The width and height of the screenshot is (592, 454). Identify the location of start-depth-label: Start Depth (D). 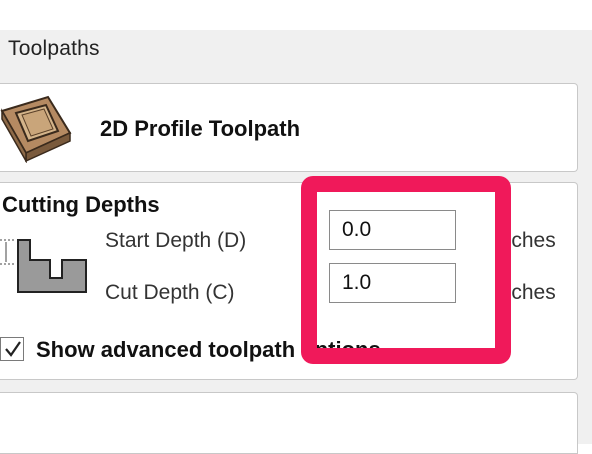
(176, 240).